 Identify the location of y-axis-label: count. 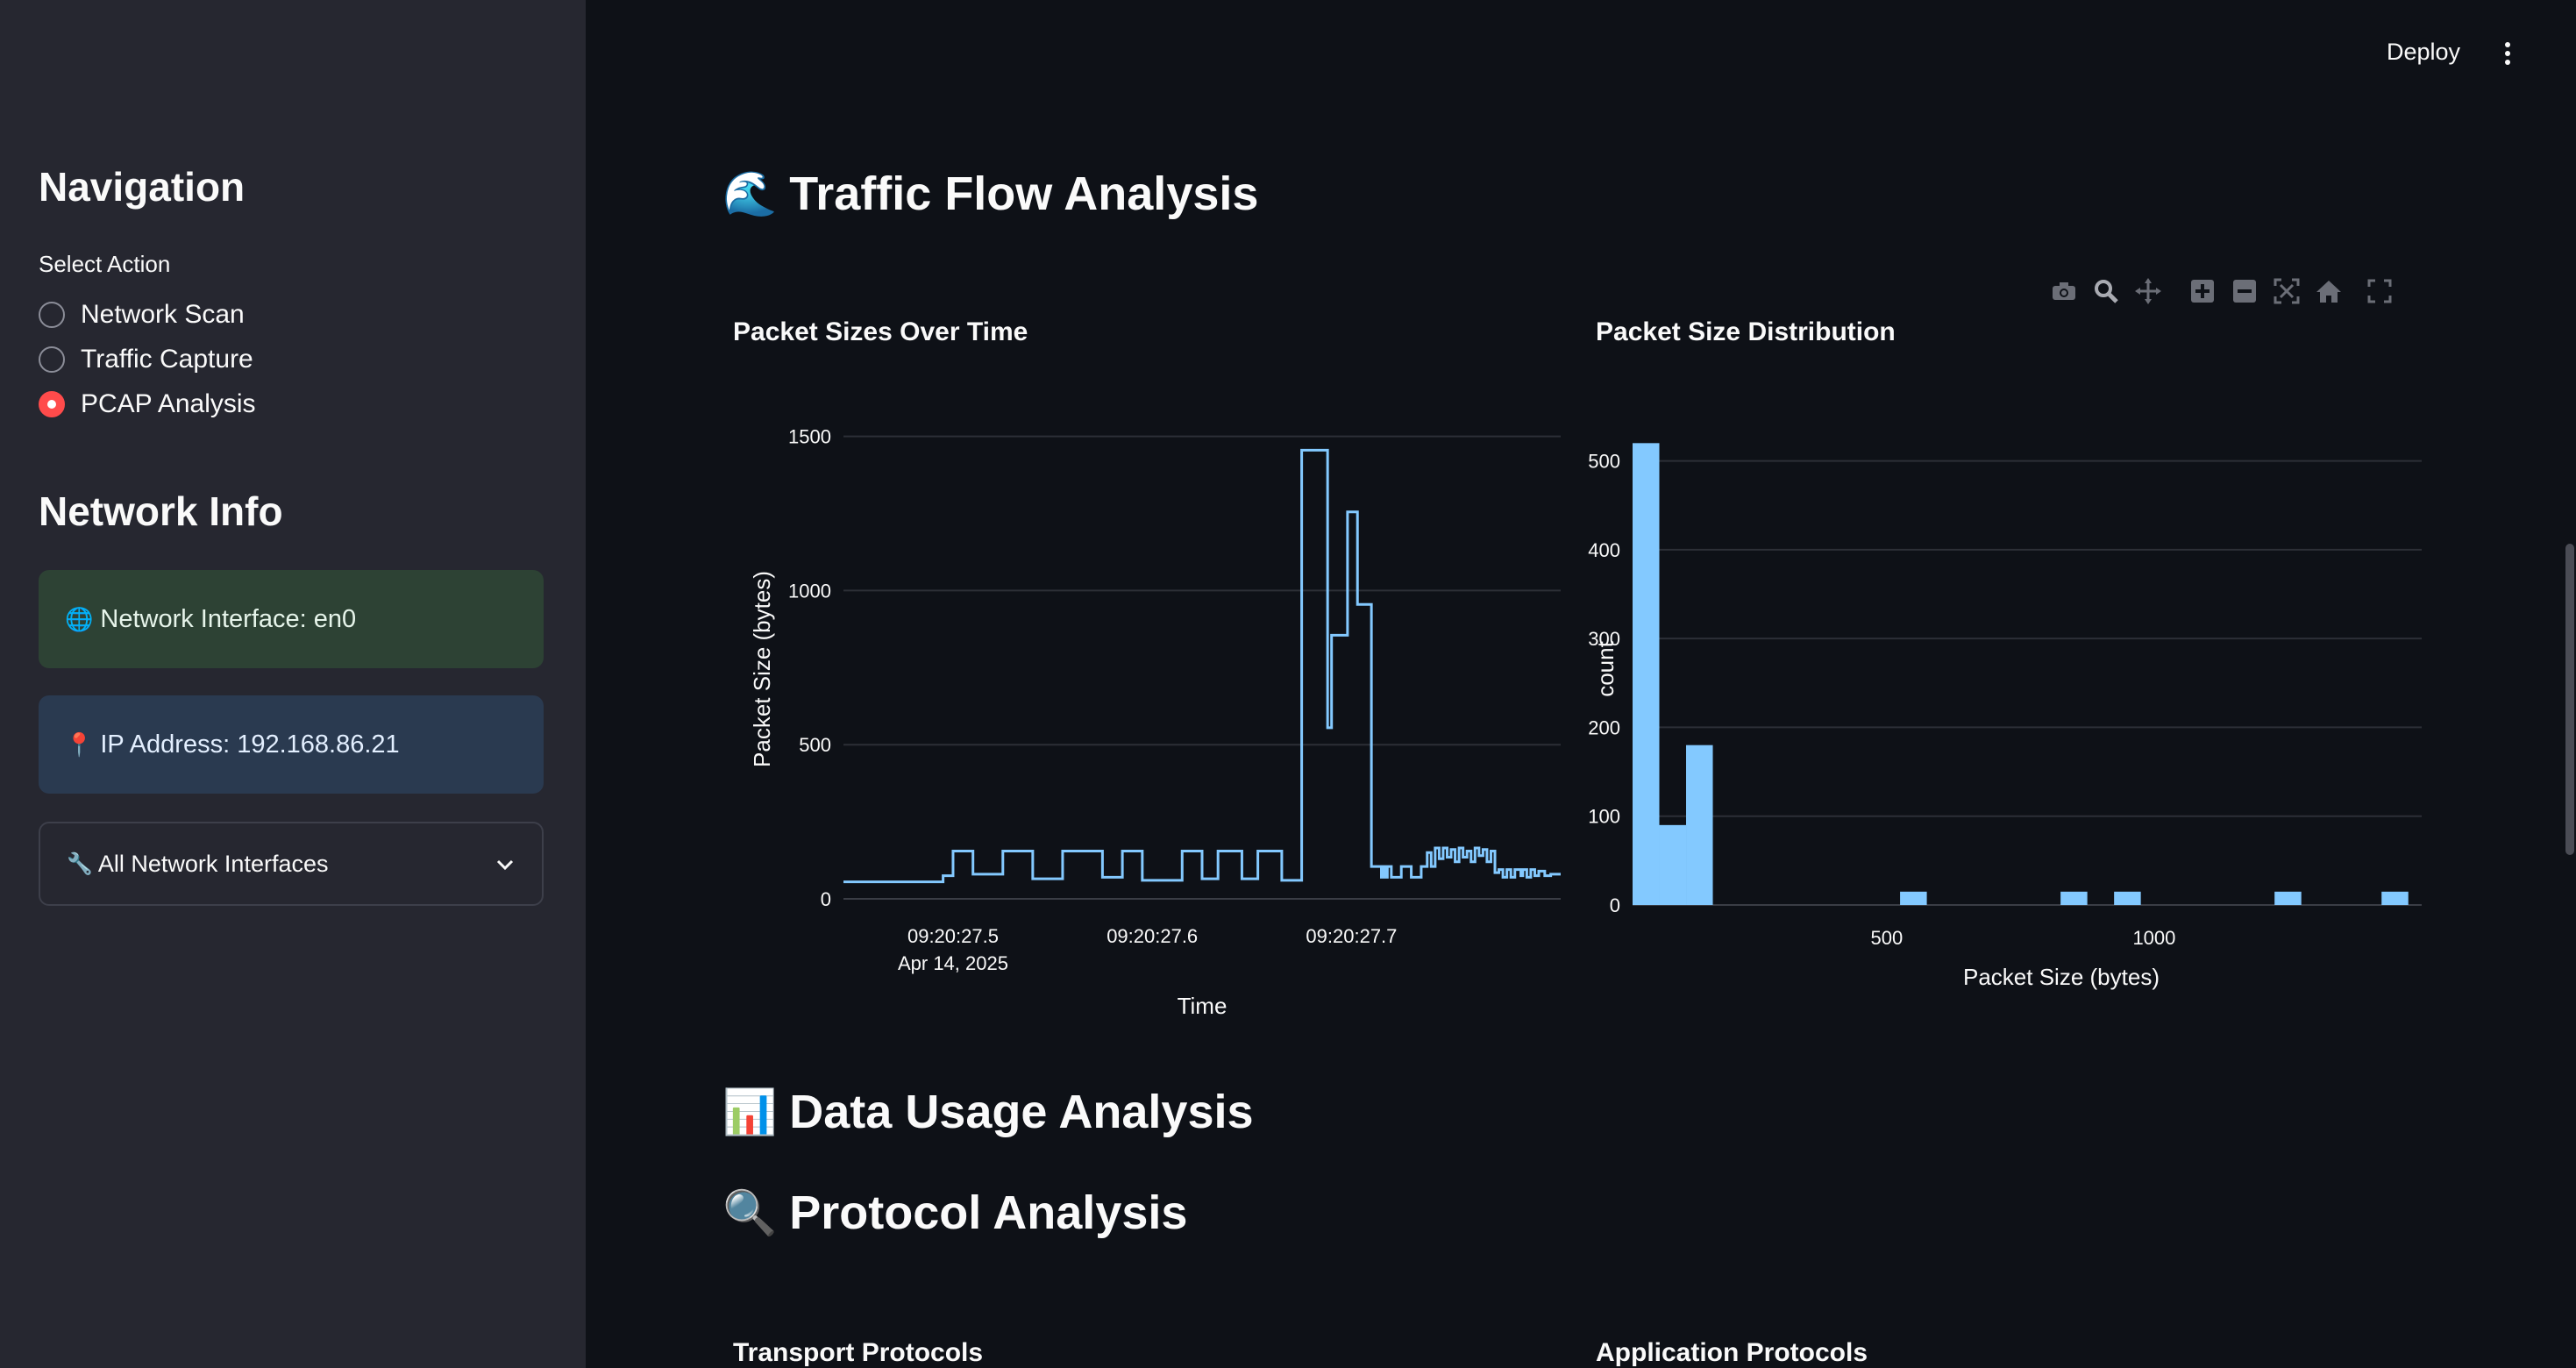
(1605, 668).